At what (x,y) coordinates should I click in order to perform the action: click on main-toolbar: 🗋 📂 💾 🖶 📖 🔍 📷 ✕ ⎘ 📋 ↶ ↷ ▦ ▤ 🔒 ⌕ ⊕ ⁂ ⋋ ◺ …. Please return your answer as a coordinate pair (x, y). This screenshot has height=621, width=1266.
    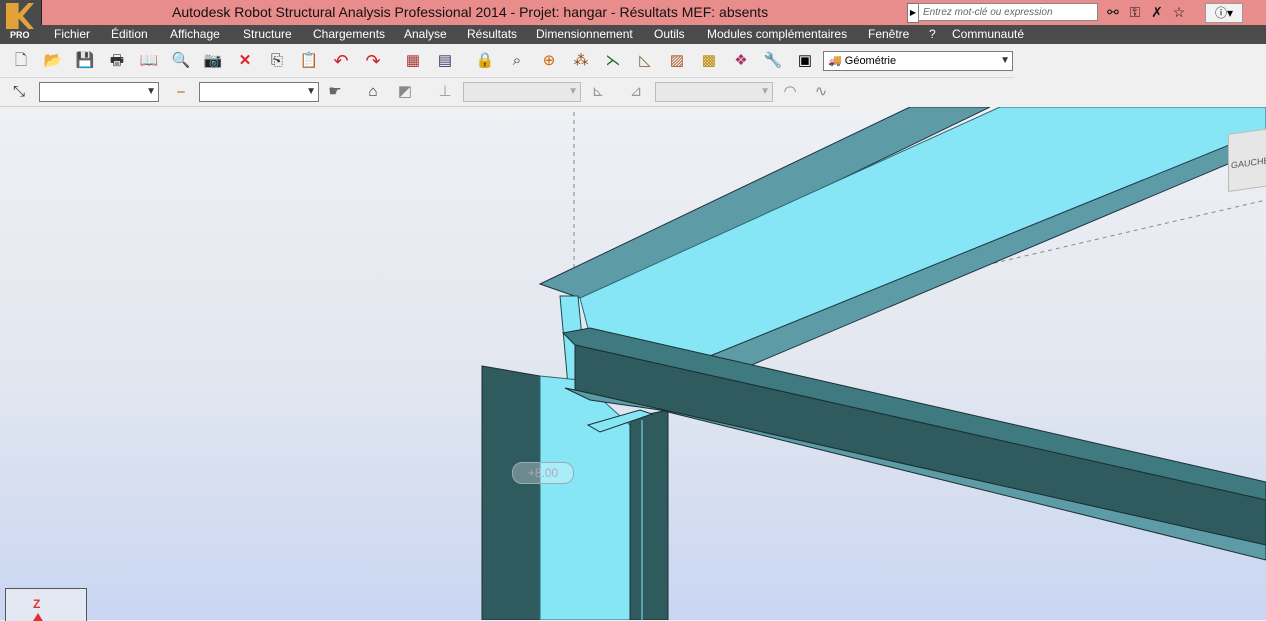
    Looking at the image, I should click on (507, 61).